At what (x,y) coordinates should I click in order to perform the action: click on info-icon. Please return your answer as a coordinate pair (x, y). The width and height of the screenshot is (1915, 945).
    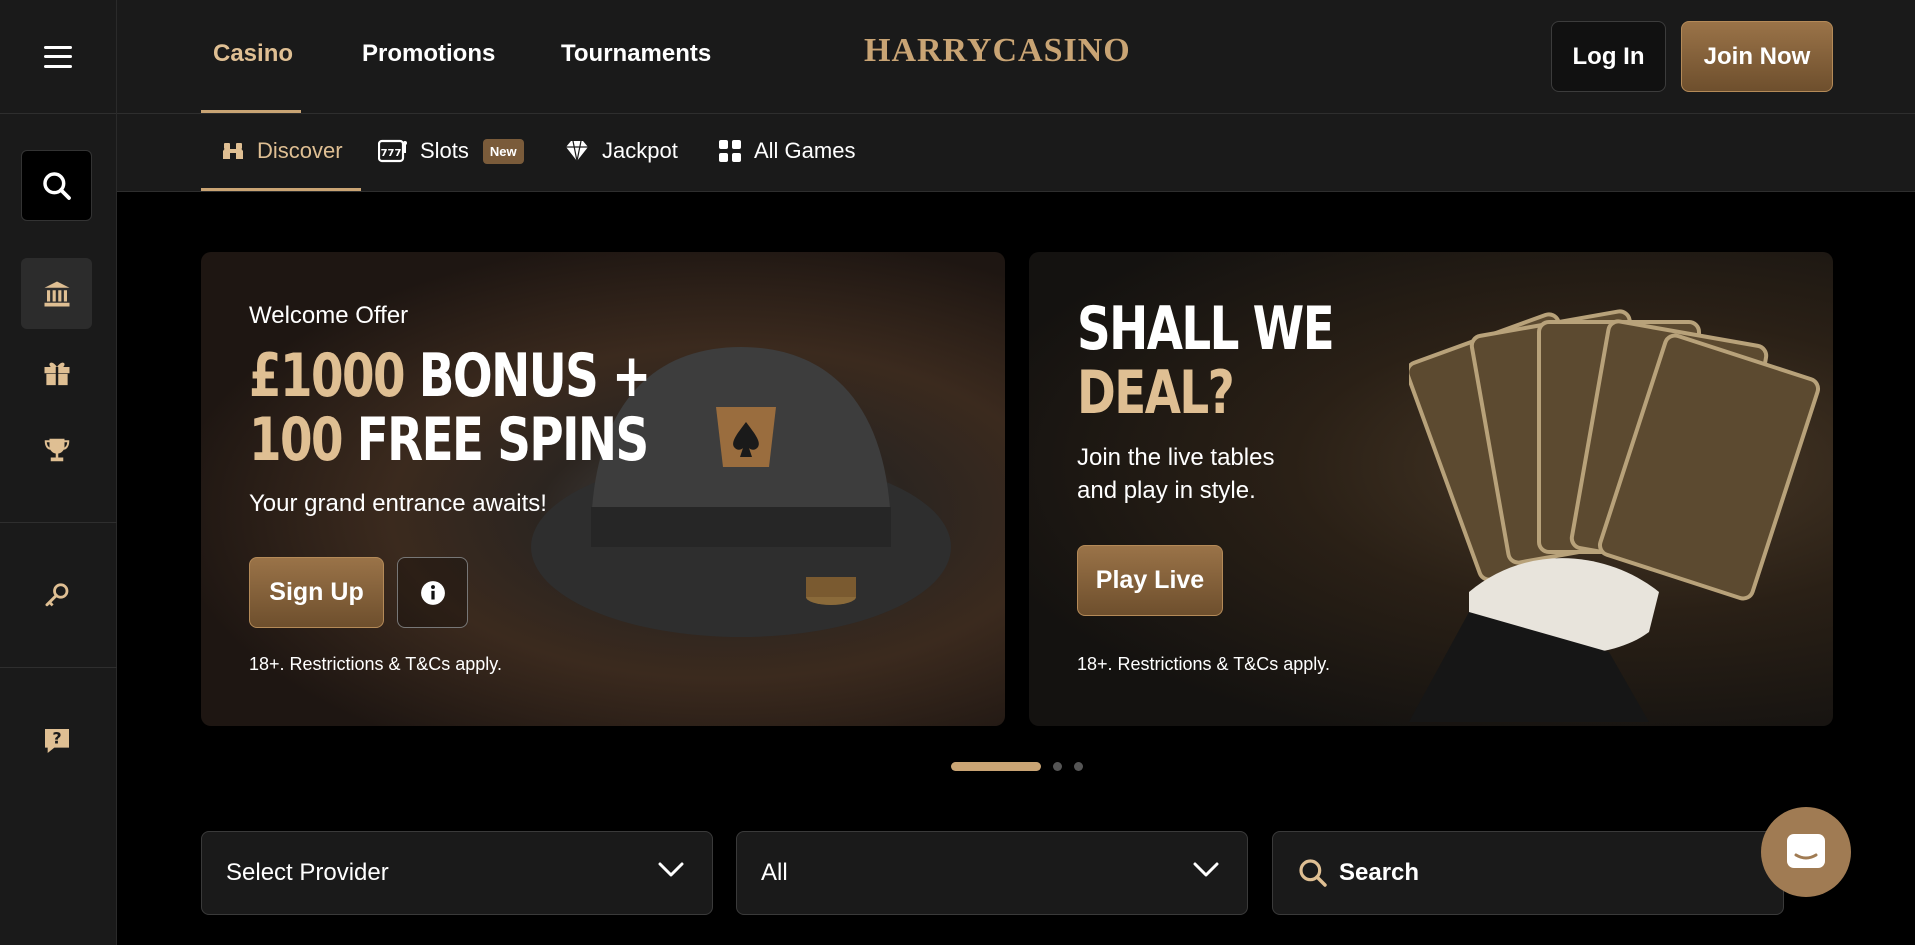
    Looking at the image, I should click on (432, 592).